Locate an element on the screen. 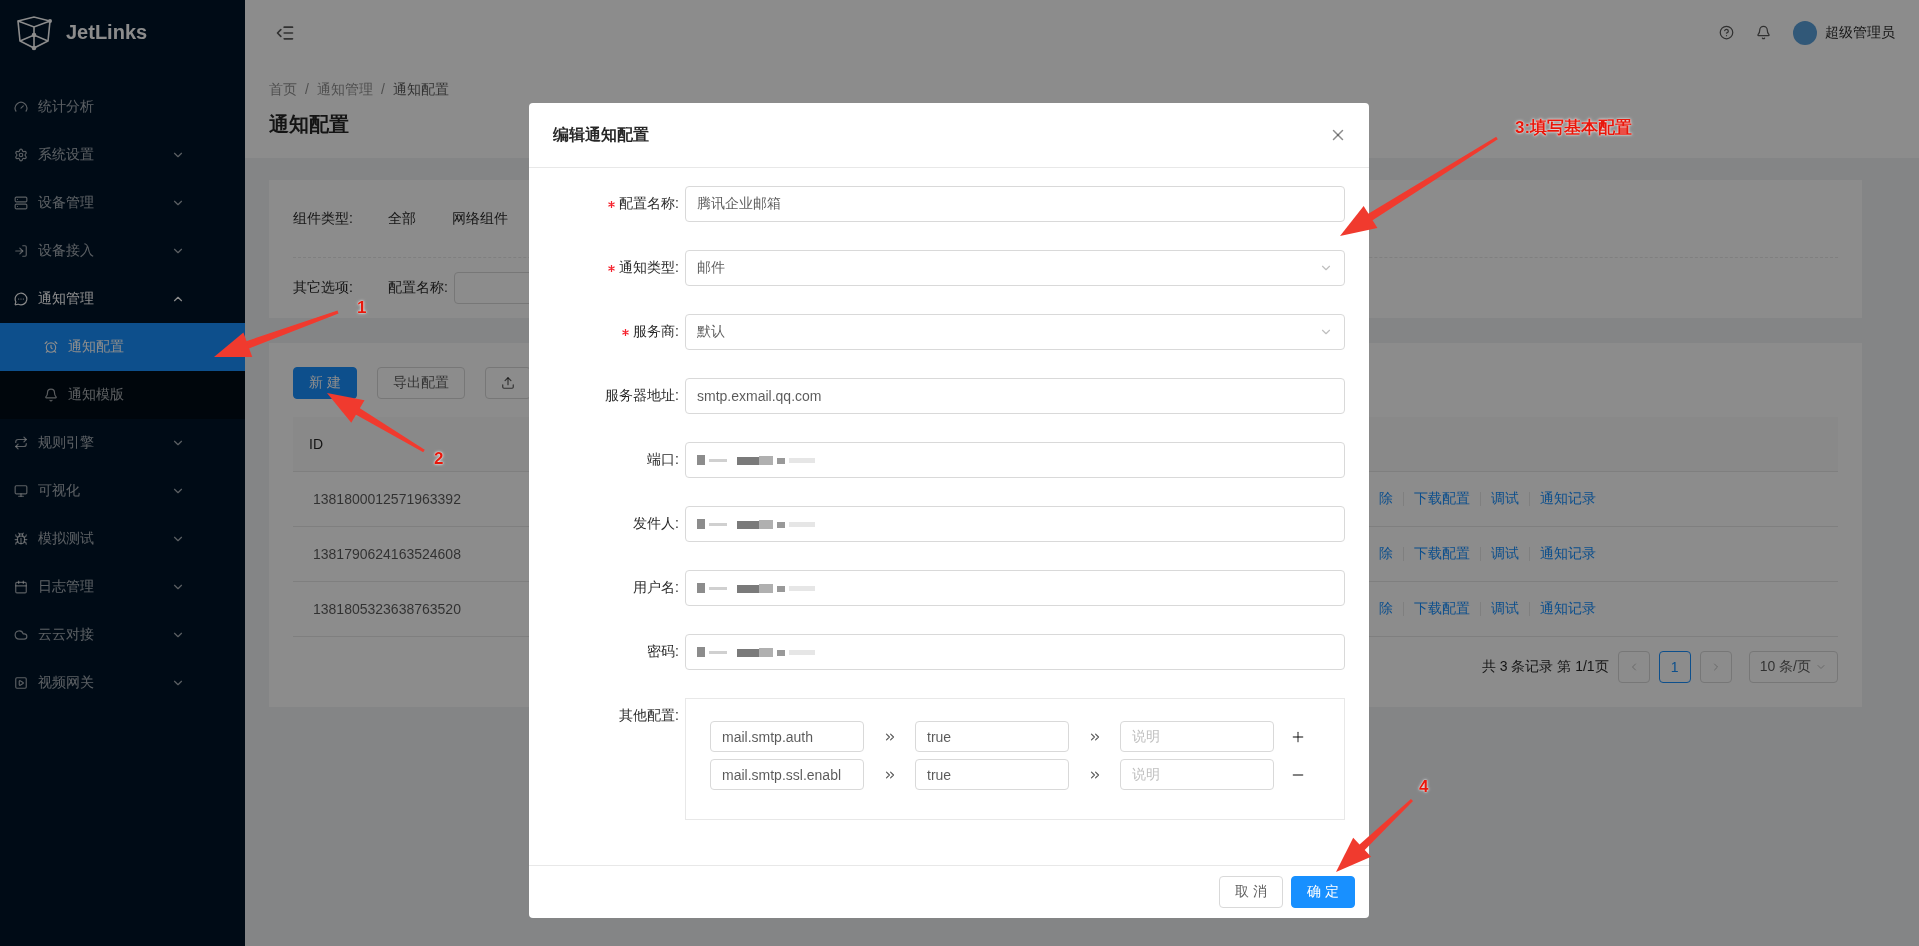  field-label: 配置名称: is located at coordinates (418, 288).